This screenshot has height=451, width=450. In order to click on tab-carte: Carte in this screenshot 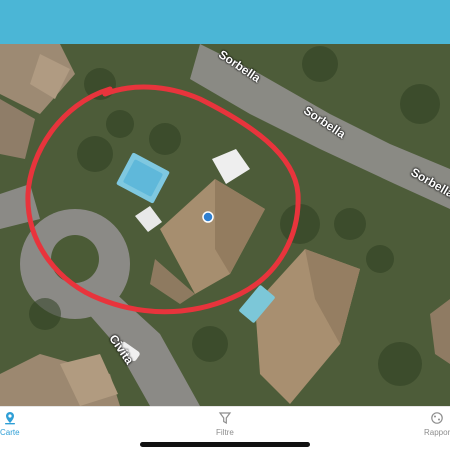, I will do `click(10, 424)`.